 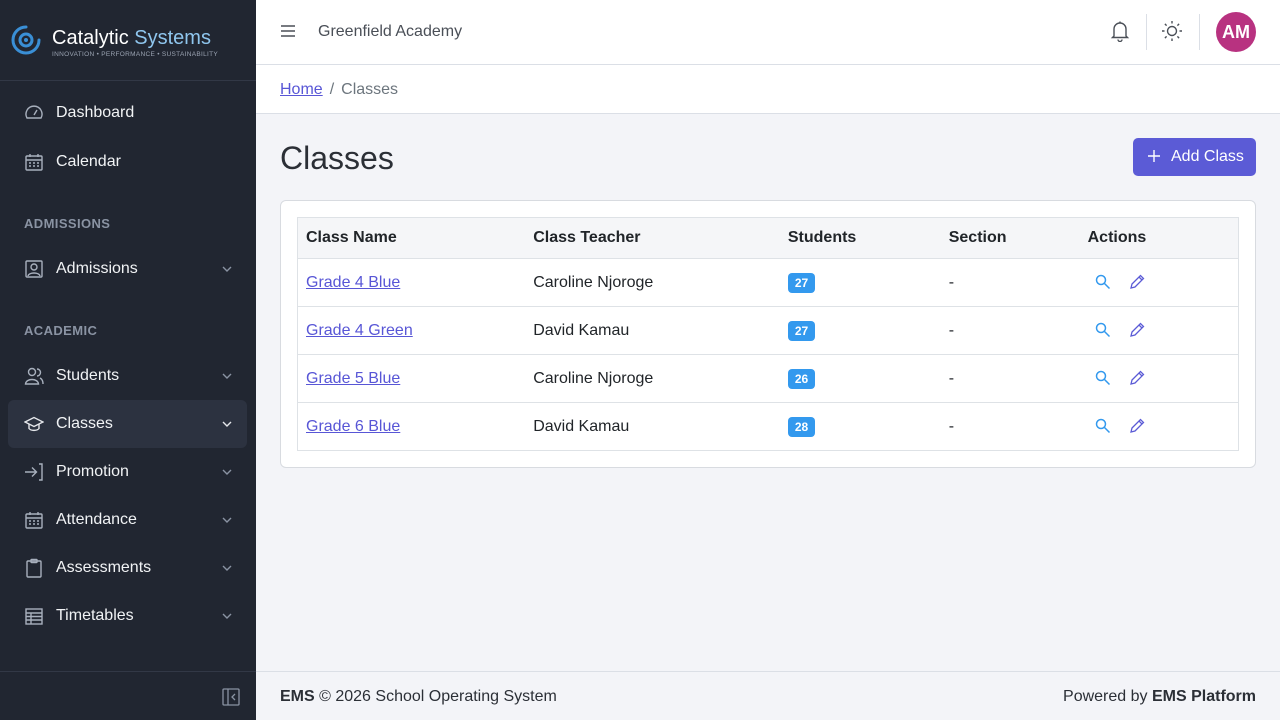 I want to click on hamburger-menu-icon, so click(x=288, y=31).